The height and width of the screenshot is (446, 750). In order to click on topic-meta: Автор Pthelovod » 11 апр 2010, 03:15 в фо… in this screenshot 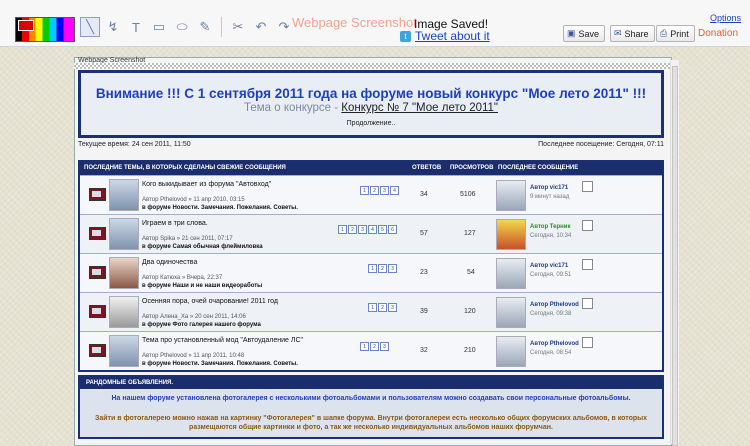, I will do `click(220, 204)`.